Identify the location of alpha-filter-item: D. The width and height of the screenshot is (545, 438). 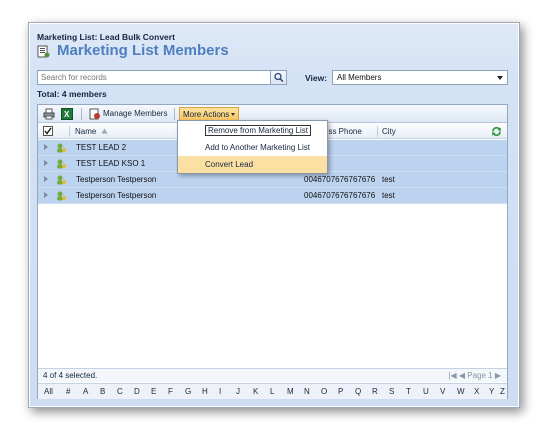
(137, 391).